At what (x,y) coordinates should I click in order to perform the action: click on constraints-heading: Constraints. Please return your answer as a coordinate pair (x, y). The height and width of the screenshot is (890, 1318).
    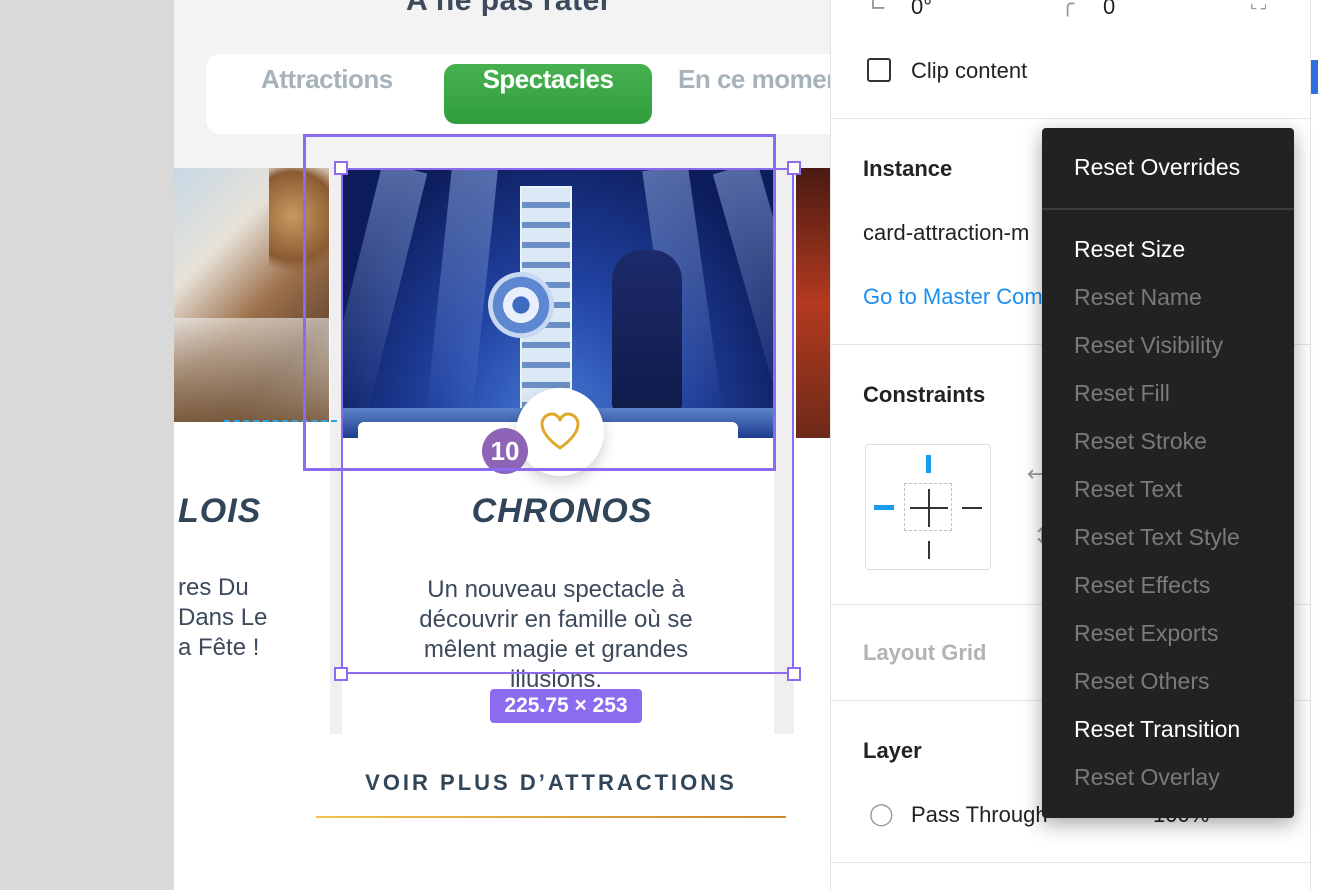
    Looking at the image, I should click on (924, 394).